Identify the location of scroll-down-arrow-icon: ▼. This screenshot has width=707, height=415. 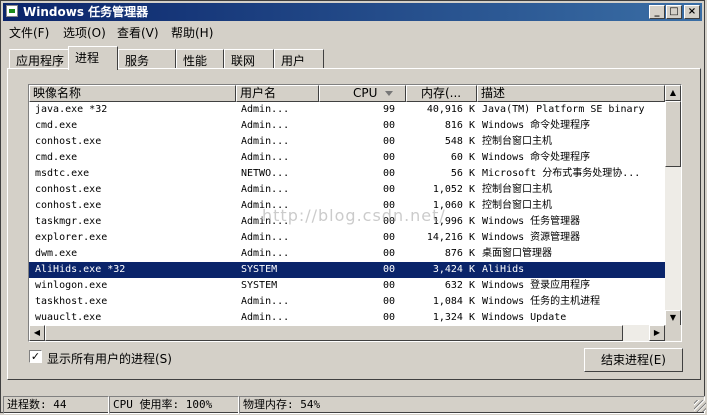
(673, 318).